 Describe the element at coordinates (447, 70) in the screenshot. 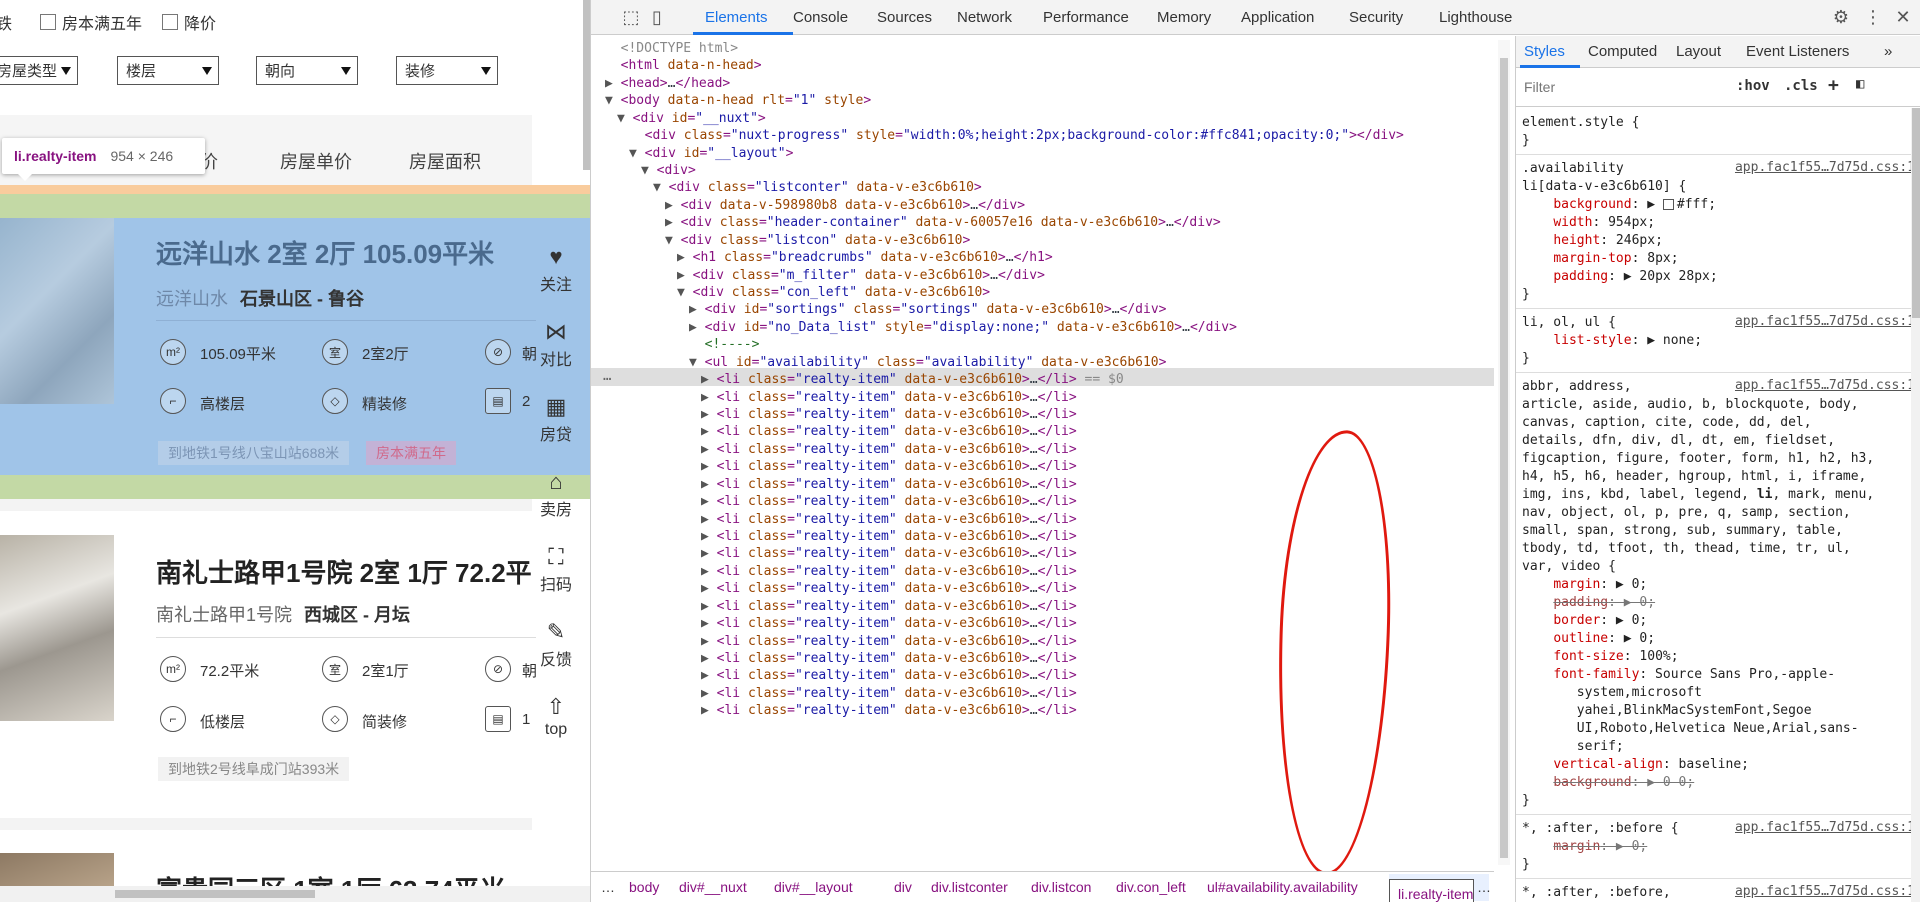

I see `select-decoration: 装修` at that location.